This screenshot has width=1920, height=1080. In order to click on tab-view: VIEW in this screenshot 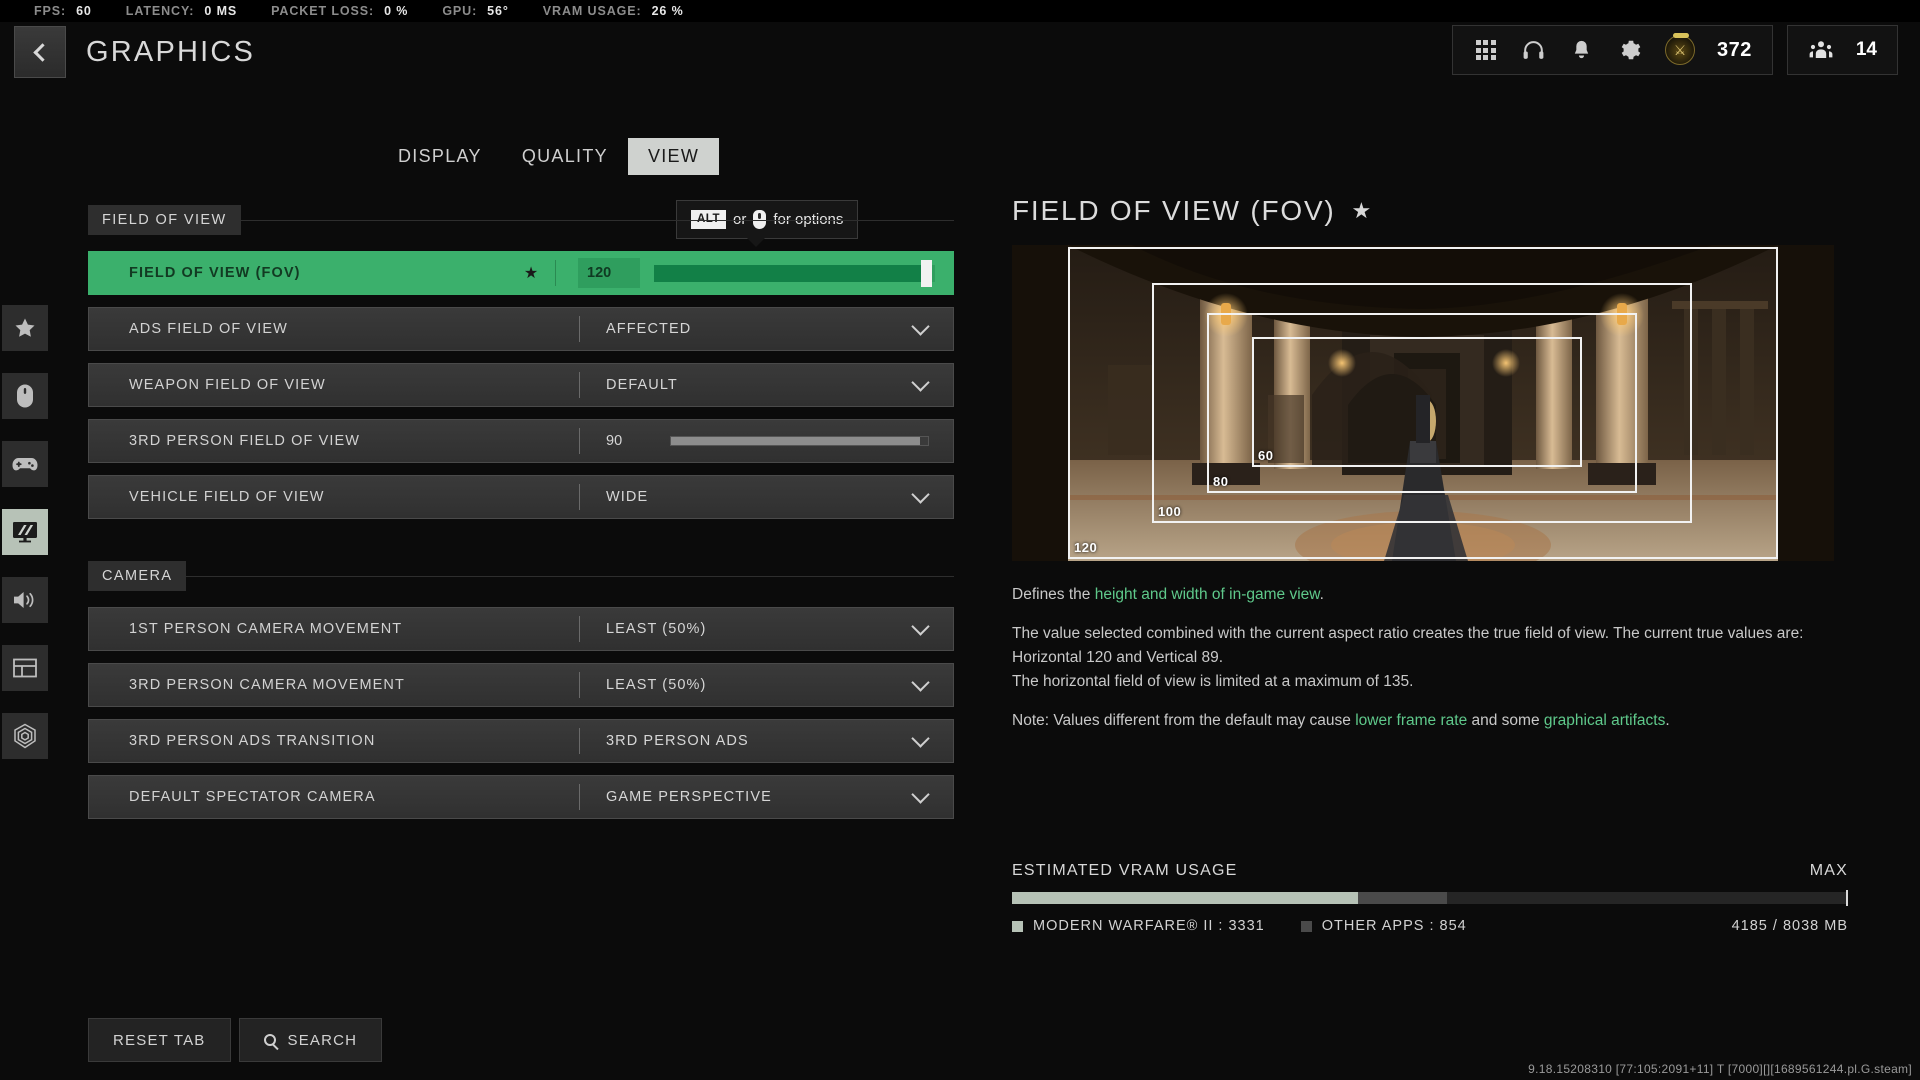, I will do `click(673, 156)`.